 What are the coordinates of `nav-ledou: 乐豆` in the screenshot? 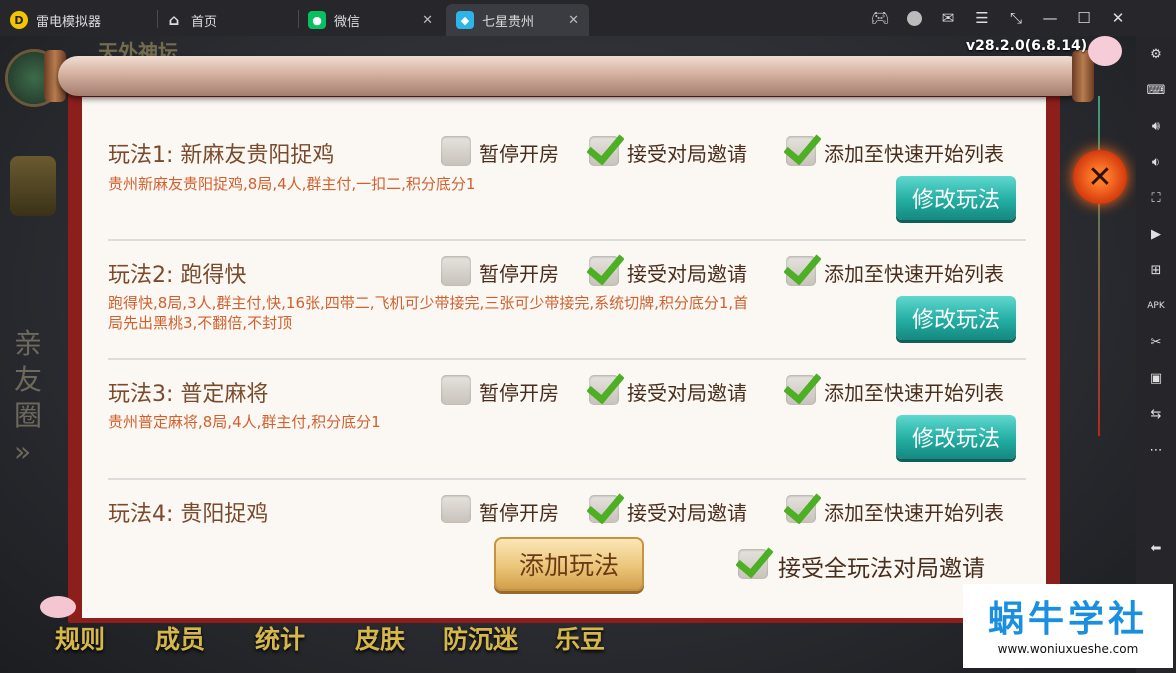 It's located at (580, 638).